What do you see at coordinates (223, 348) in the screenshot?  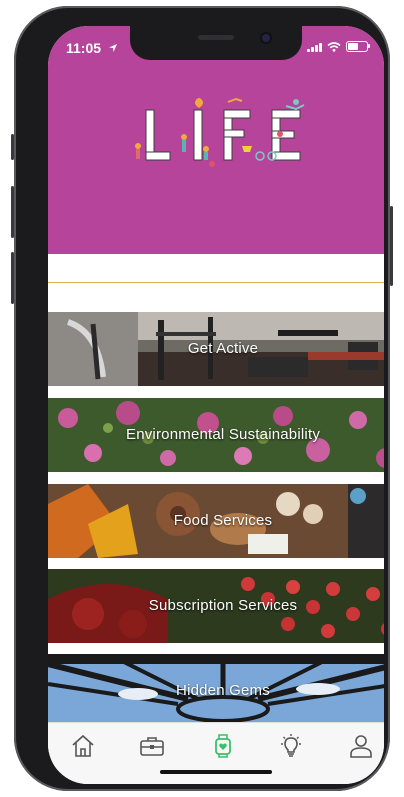 I see `category-label: Get Active` at bounding box center [223, 348].